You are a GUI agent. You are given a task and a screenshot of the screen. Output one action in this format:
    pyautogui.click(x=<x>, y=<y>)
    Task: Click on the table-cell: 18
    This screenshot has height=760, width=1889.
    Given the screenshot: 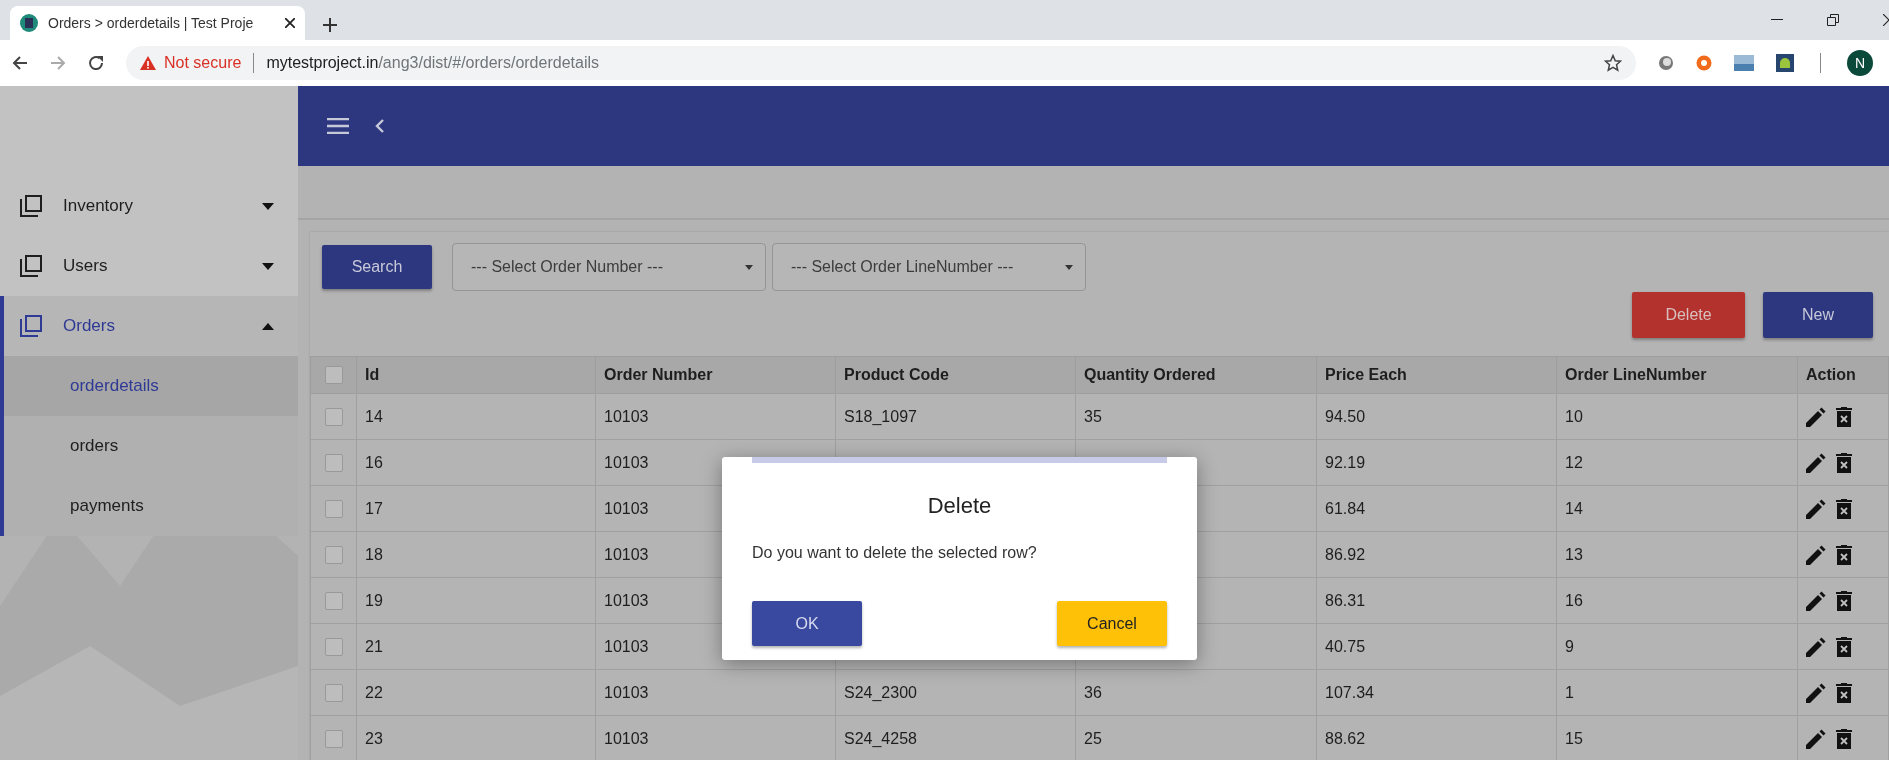 What is the action you would take?
    pyautogui.click(x=476, y=554)
    